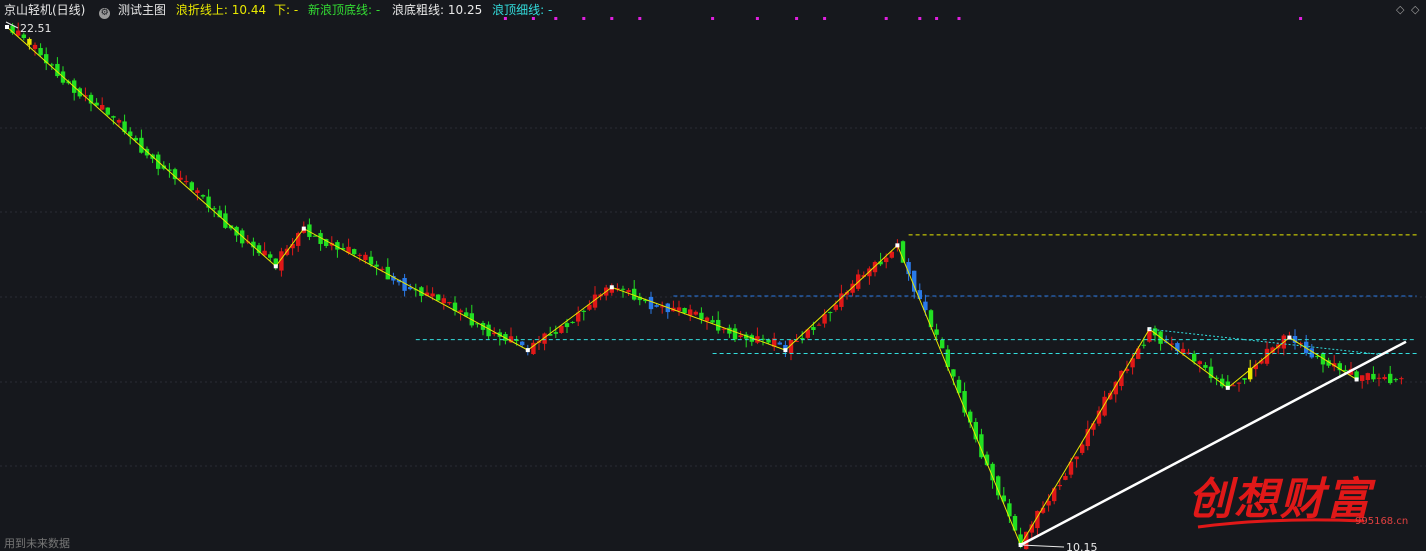 This screenshot has width=1426, height=551. Describe the element at coordinates (249, 10) in the screenshot. I see `wave-up-value: 10.44` at that location.